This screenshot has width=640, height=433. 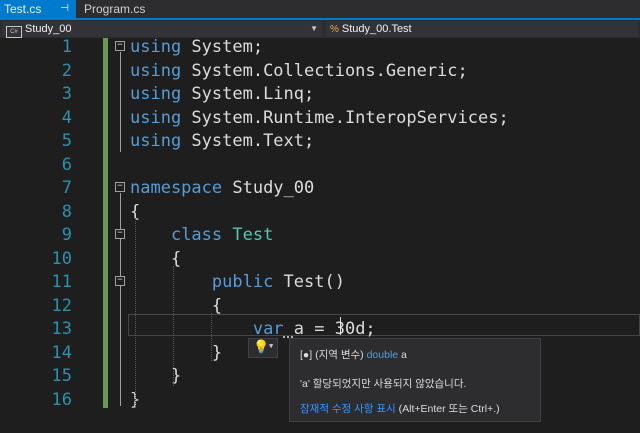 What do you see at coordinates (268, 188) in the screenshot?
I see `code-token: Study_00` at bounding box center [268, 188].